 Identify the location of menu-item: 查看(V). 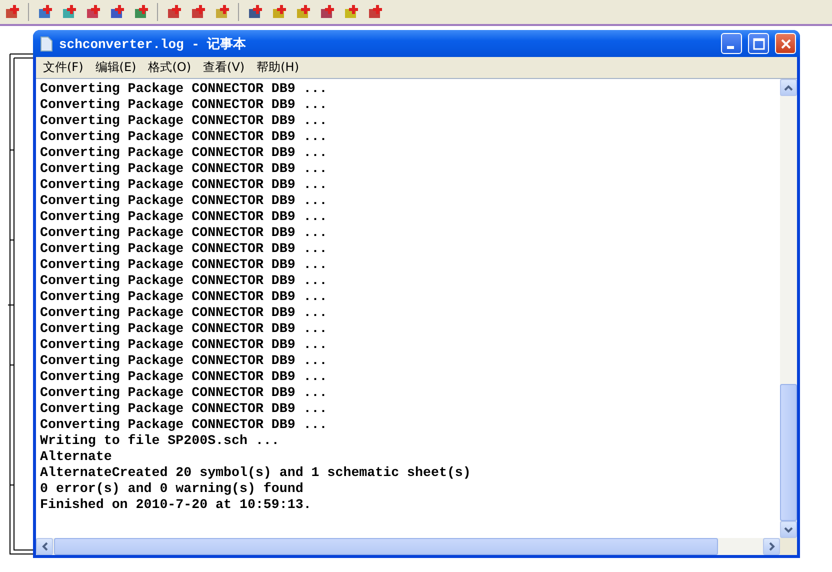
(224, 67).